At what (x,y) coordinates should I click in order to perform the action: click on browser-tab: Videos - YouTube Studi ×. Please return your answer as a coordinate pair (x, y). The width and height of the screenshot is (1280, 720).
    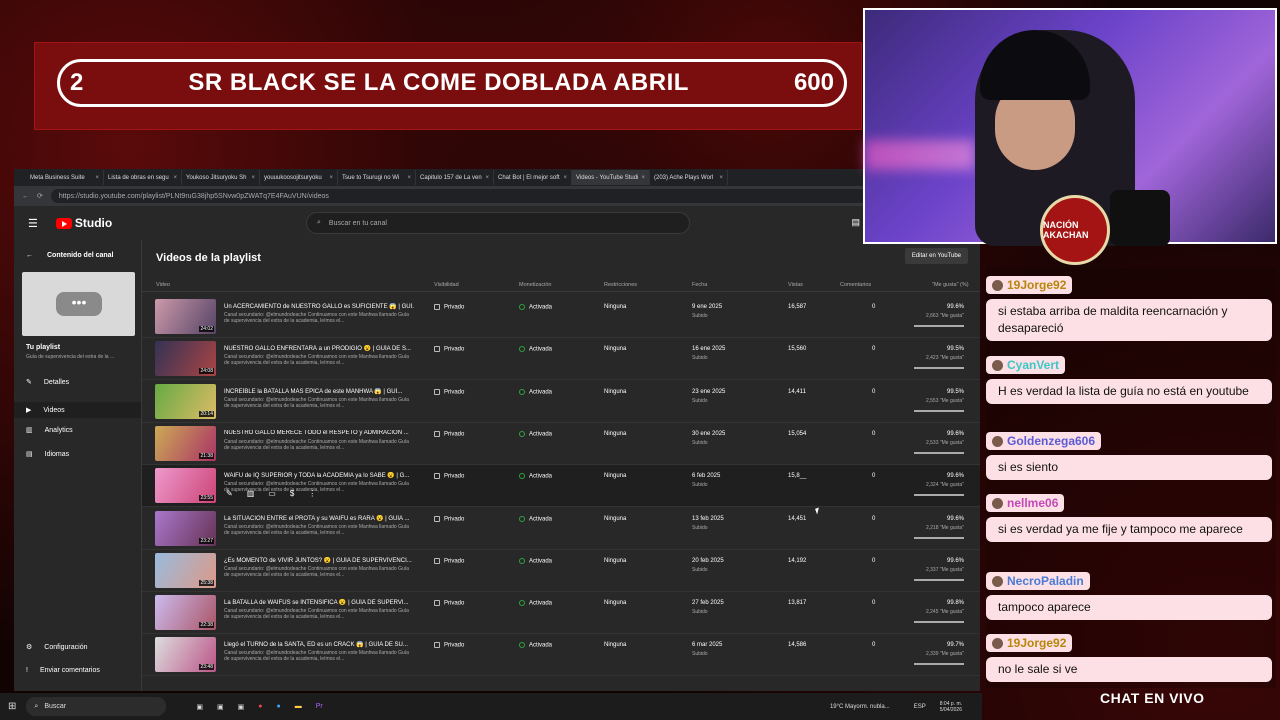
    Looking at the image, I should click on (611, 177).